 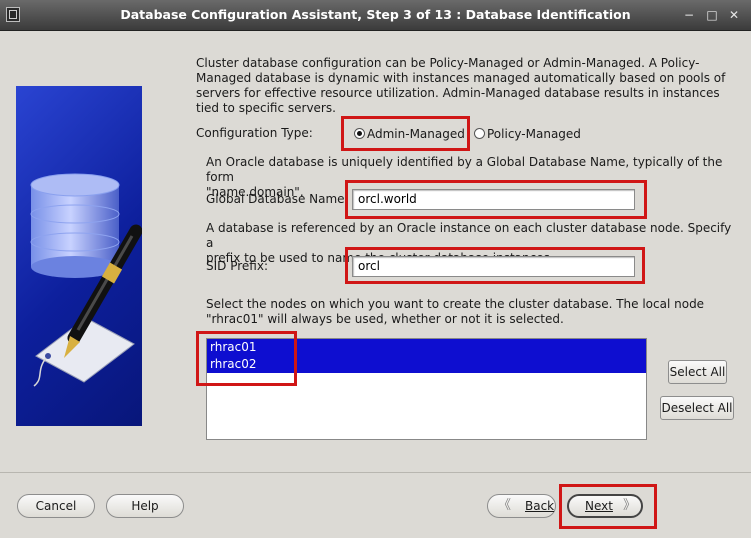 What do you see at coordinates (495, 265) in the screenshot?
I see `highlight-sid-prefix` at bounding box center [495, 265].